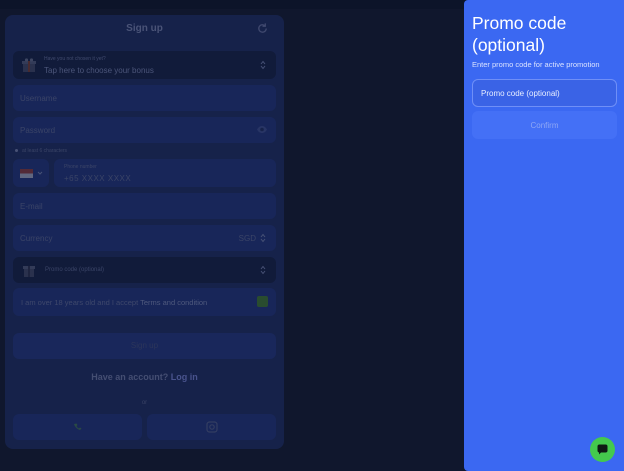  What do you see at coordinates (519, 34) in the screenshot?
I see `panel-title: Promo code (optional)` at bounding box center [519, 34].